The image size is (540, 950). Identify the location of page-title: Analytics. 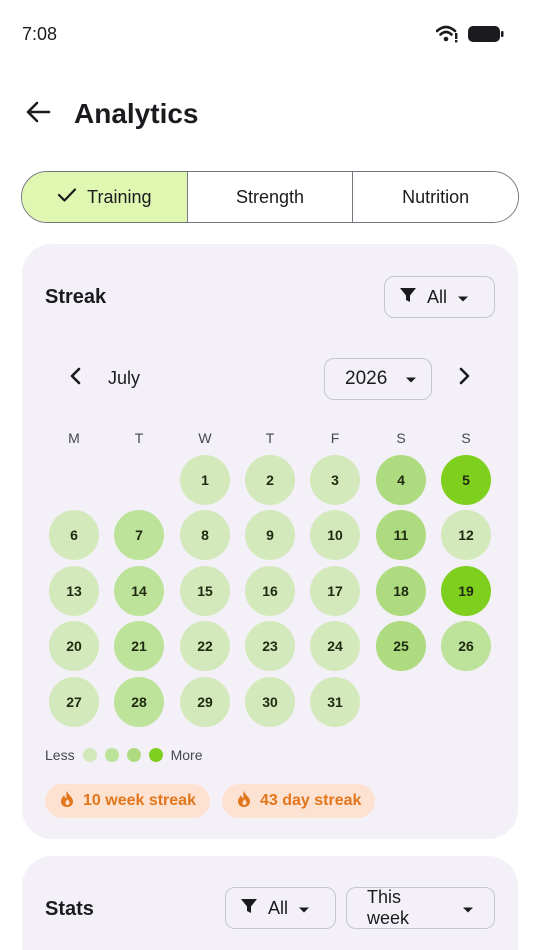
(136, 113).